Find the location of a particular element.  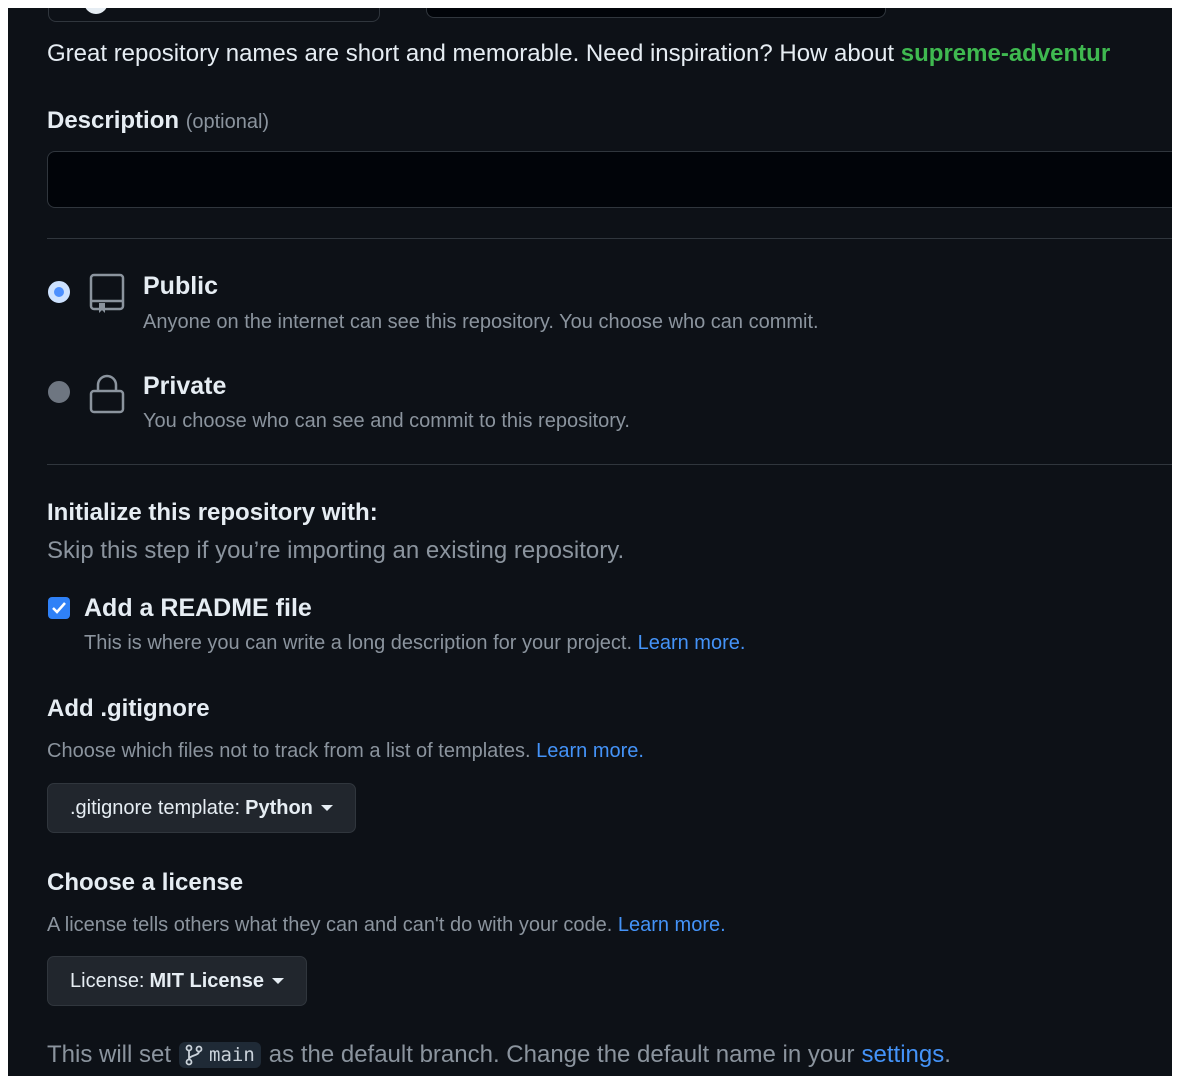

settings-link: settings is located at coordinates (903, 1055).